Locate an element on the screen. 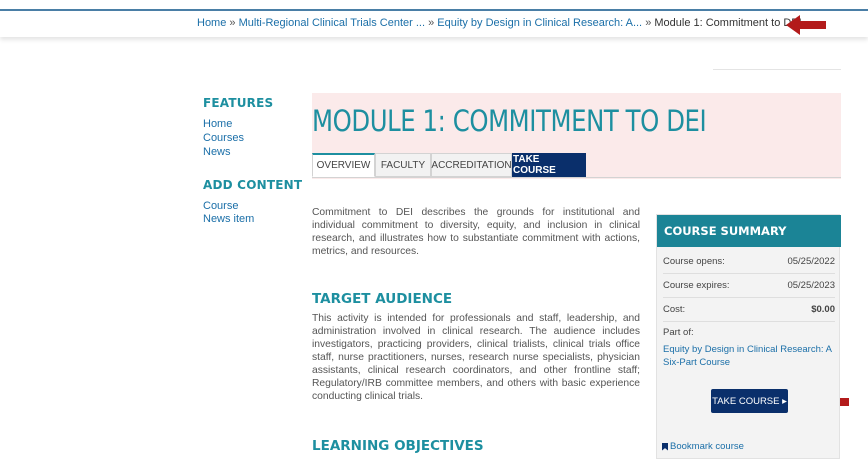 The height and width of the screenshot is (459, 868). divider is located at coordinates (777, 69).